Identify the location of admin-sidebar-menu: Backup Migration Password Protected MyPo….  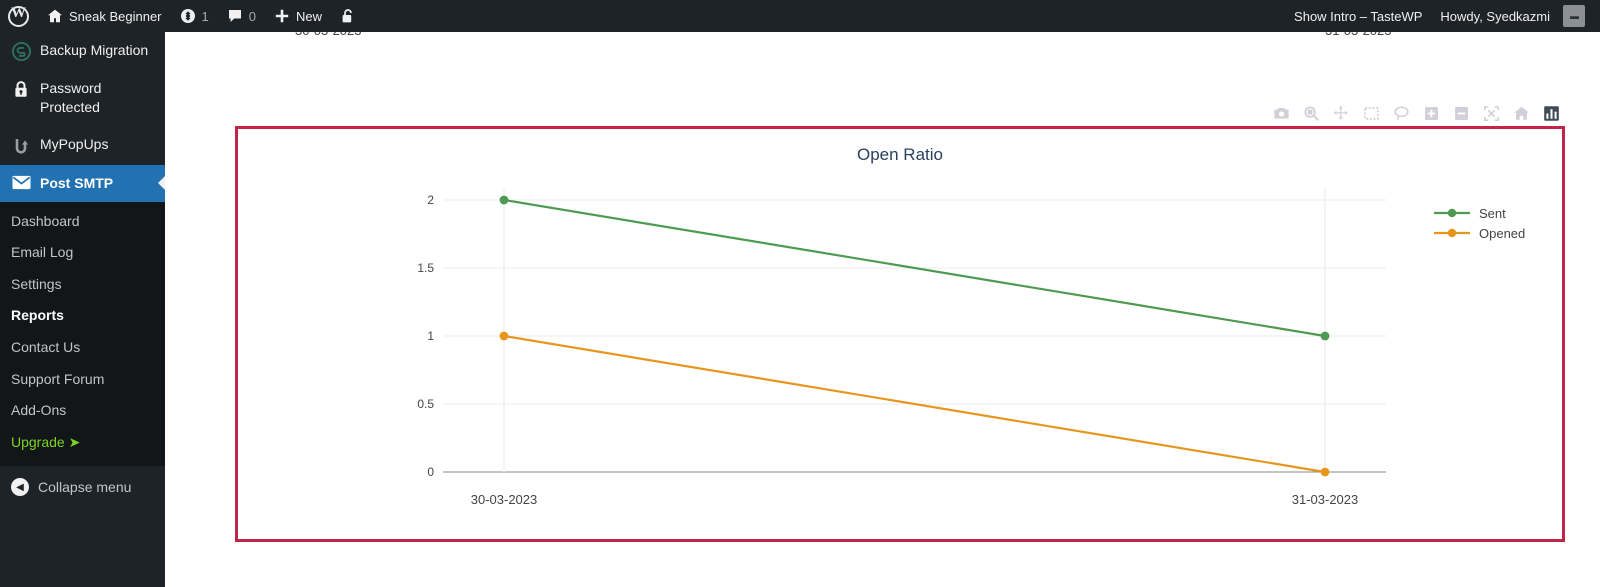
(82, 309).